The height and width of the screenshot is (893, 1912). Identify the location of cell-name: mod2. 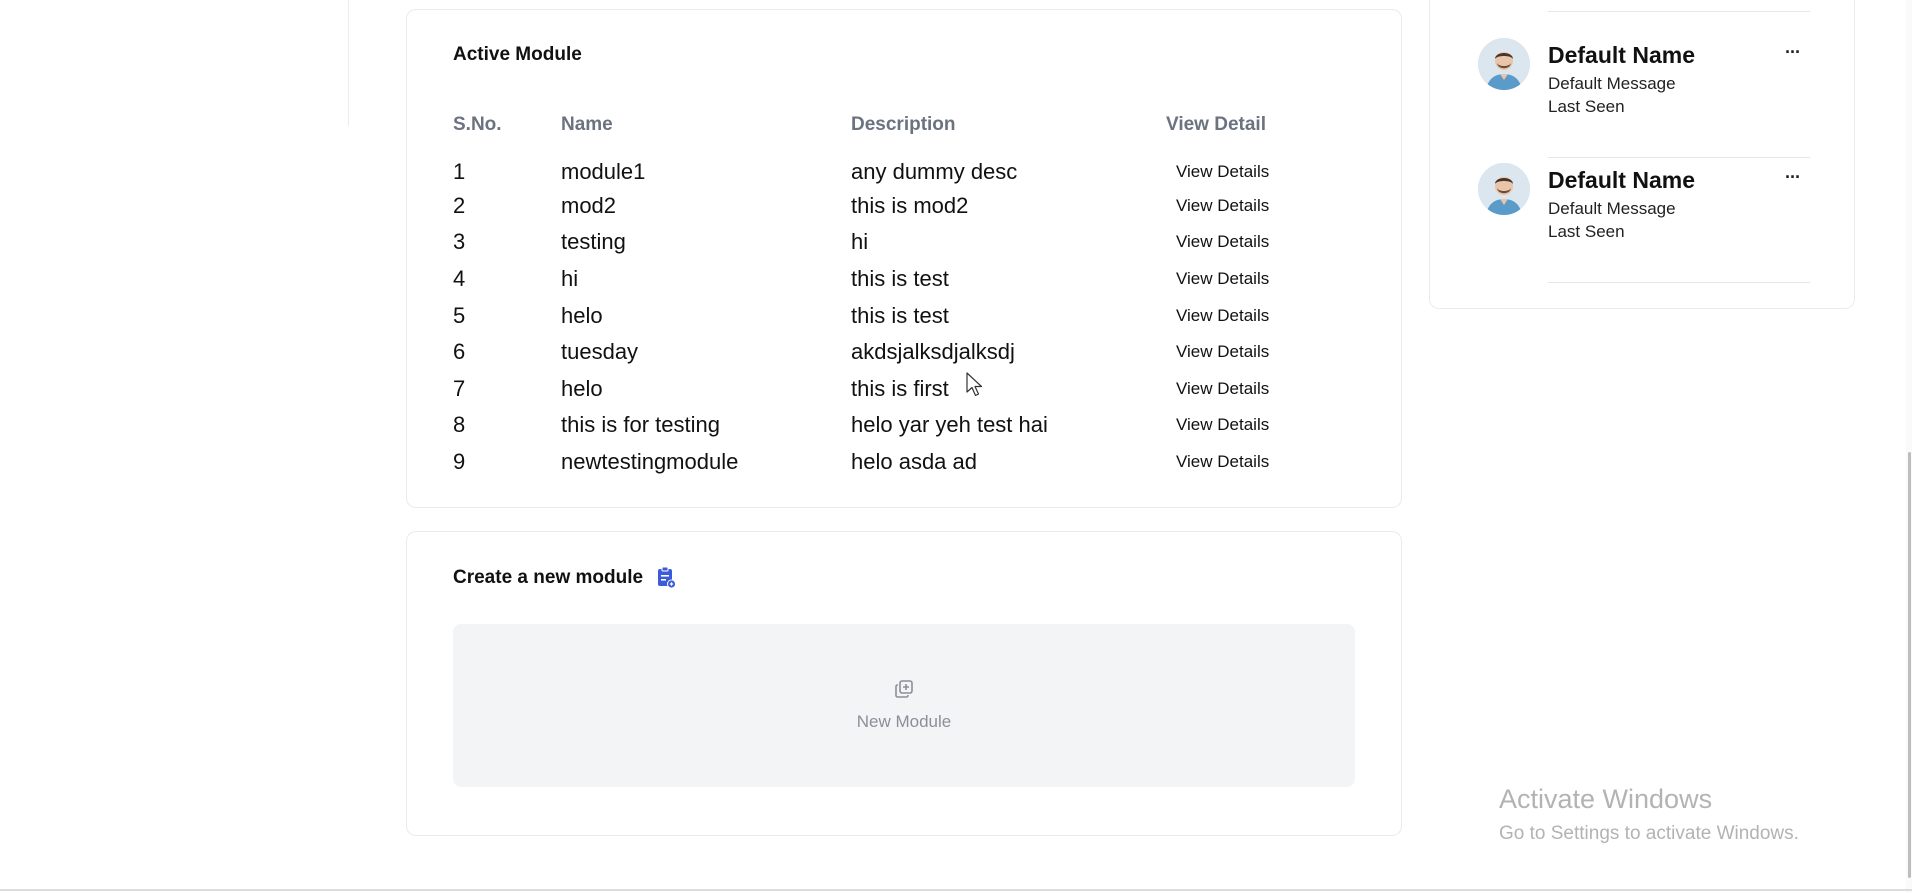
(589, 205).